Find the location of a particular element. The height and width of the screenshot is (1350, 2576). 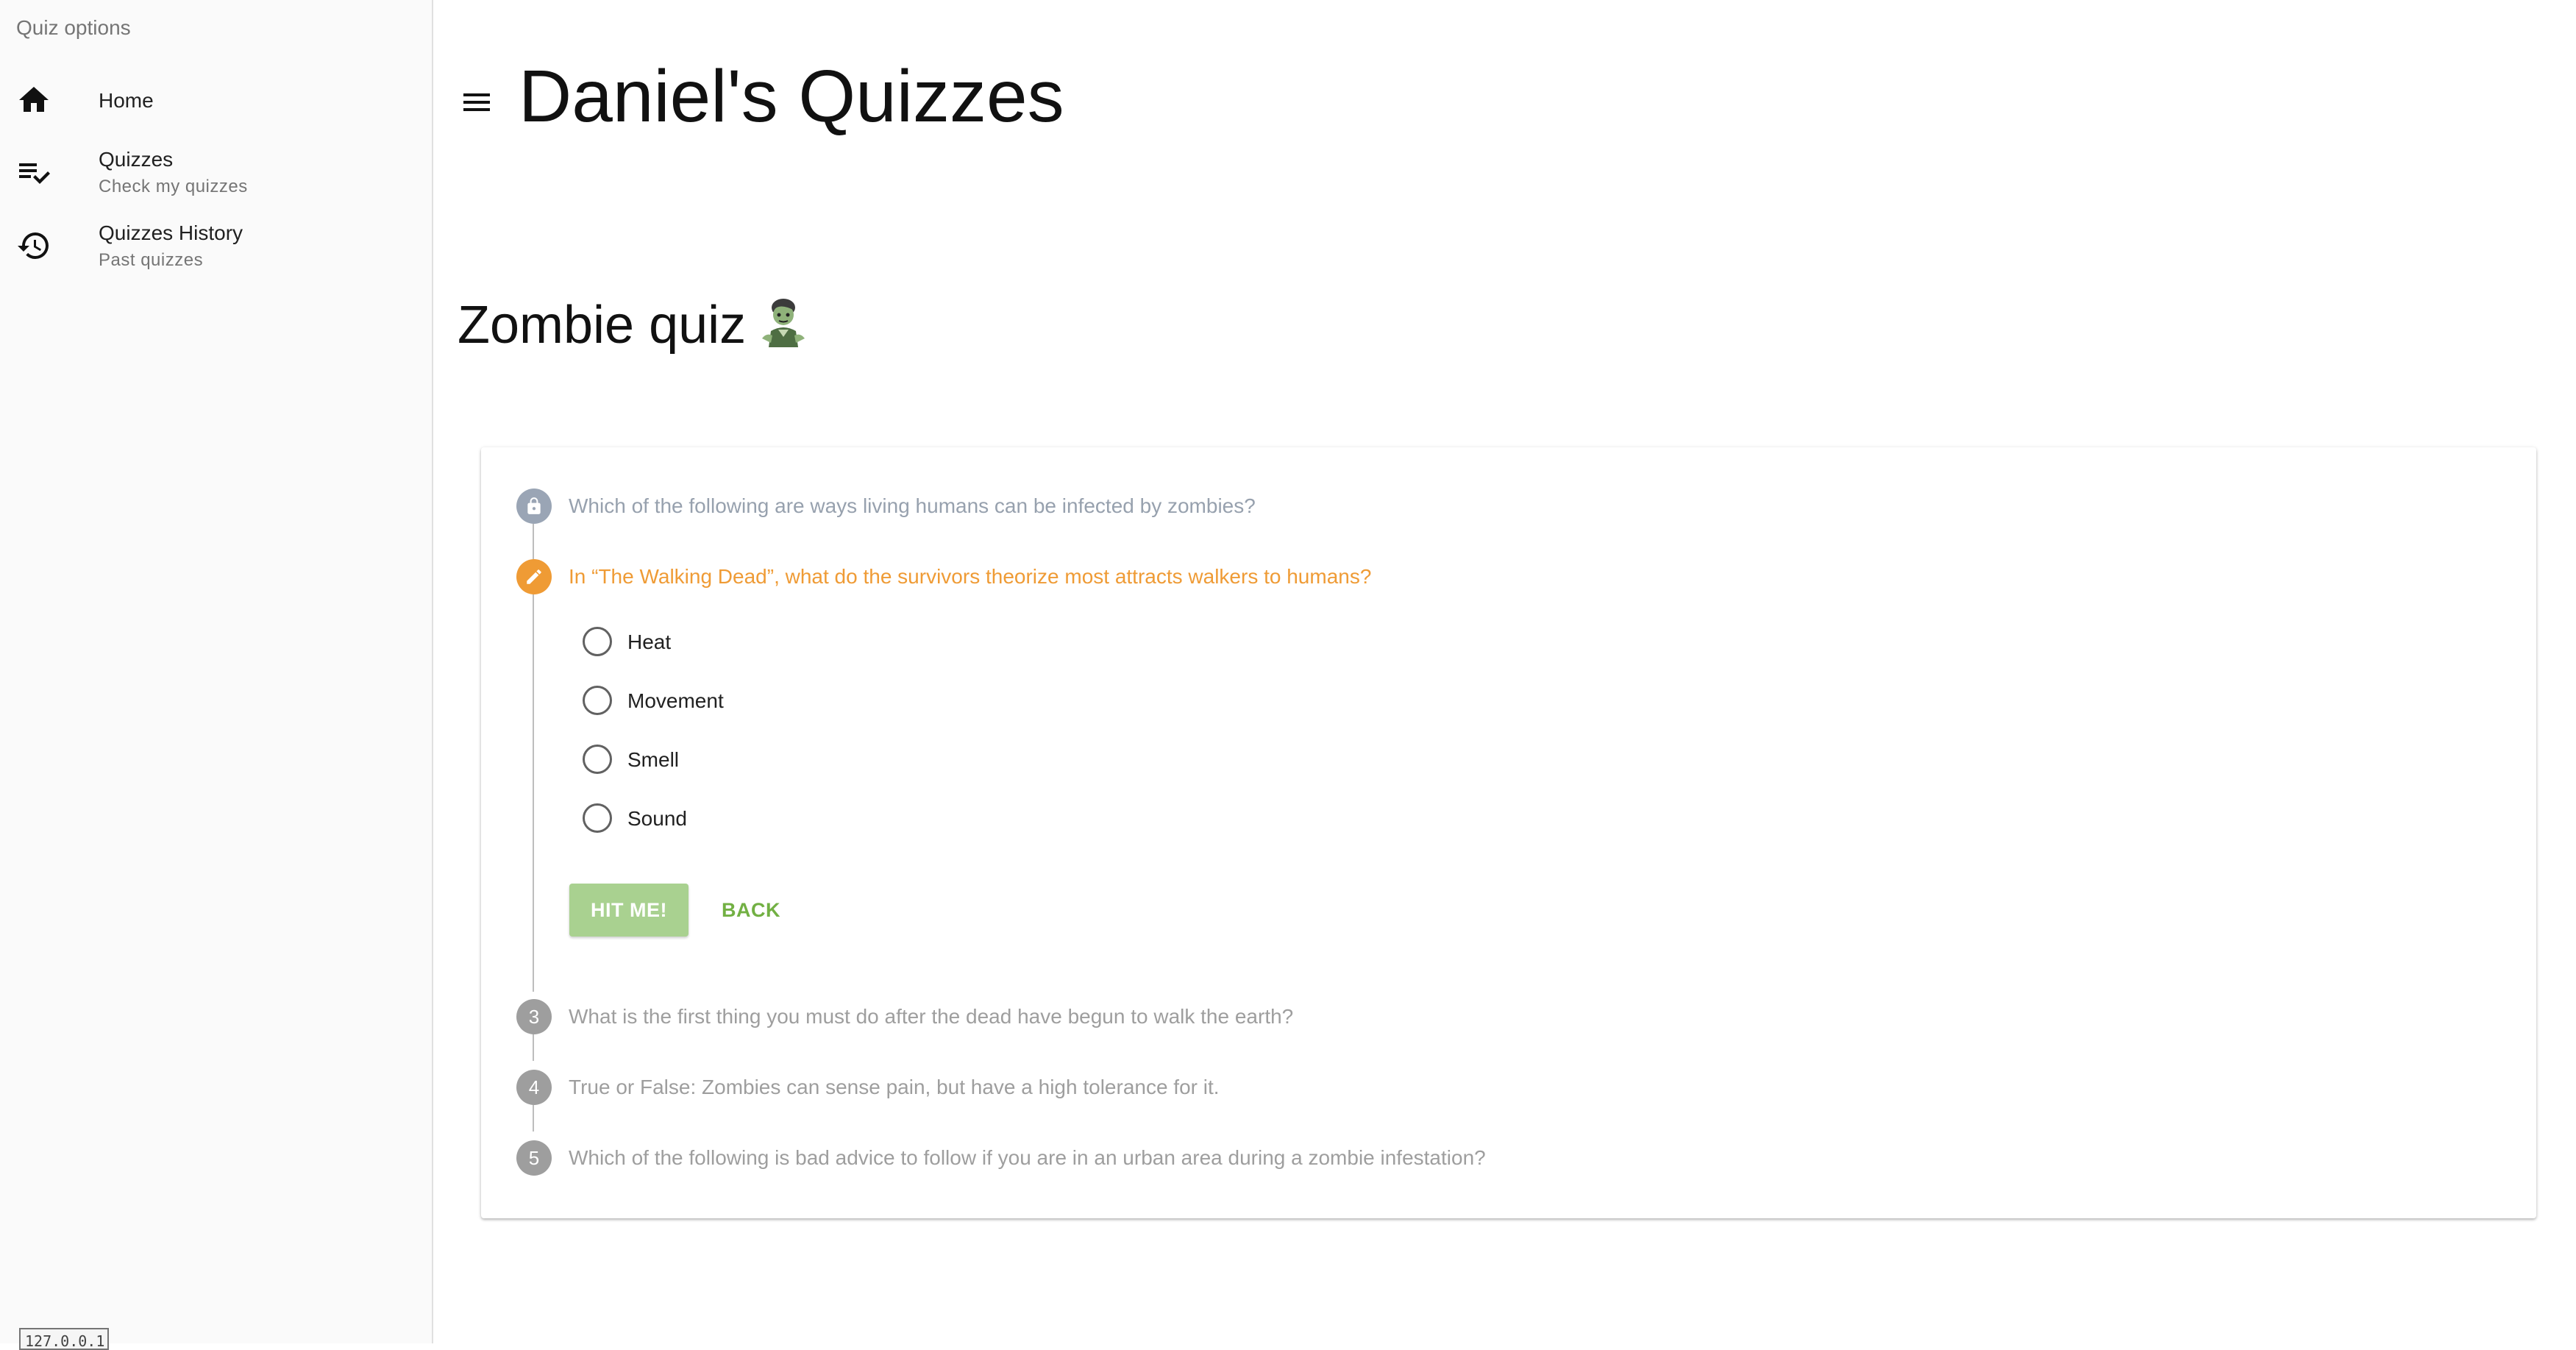

sidebar-item-subtitle: Past quizzes is located at coordinates (151, 260).